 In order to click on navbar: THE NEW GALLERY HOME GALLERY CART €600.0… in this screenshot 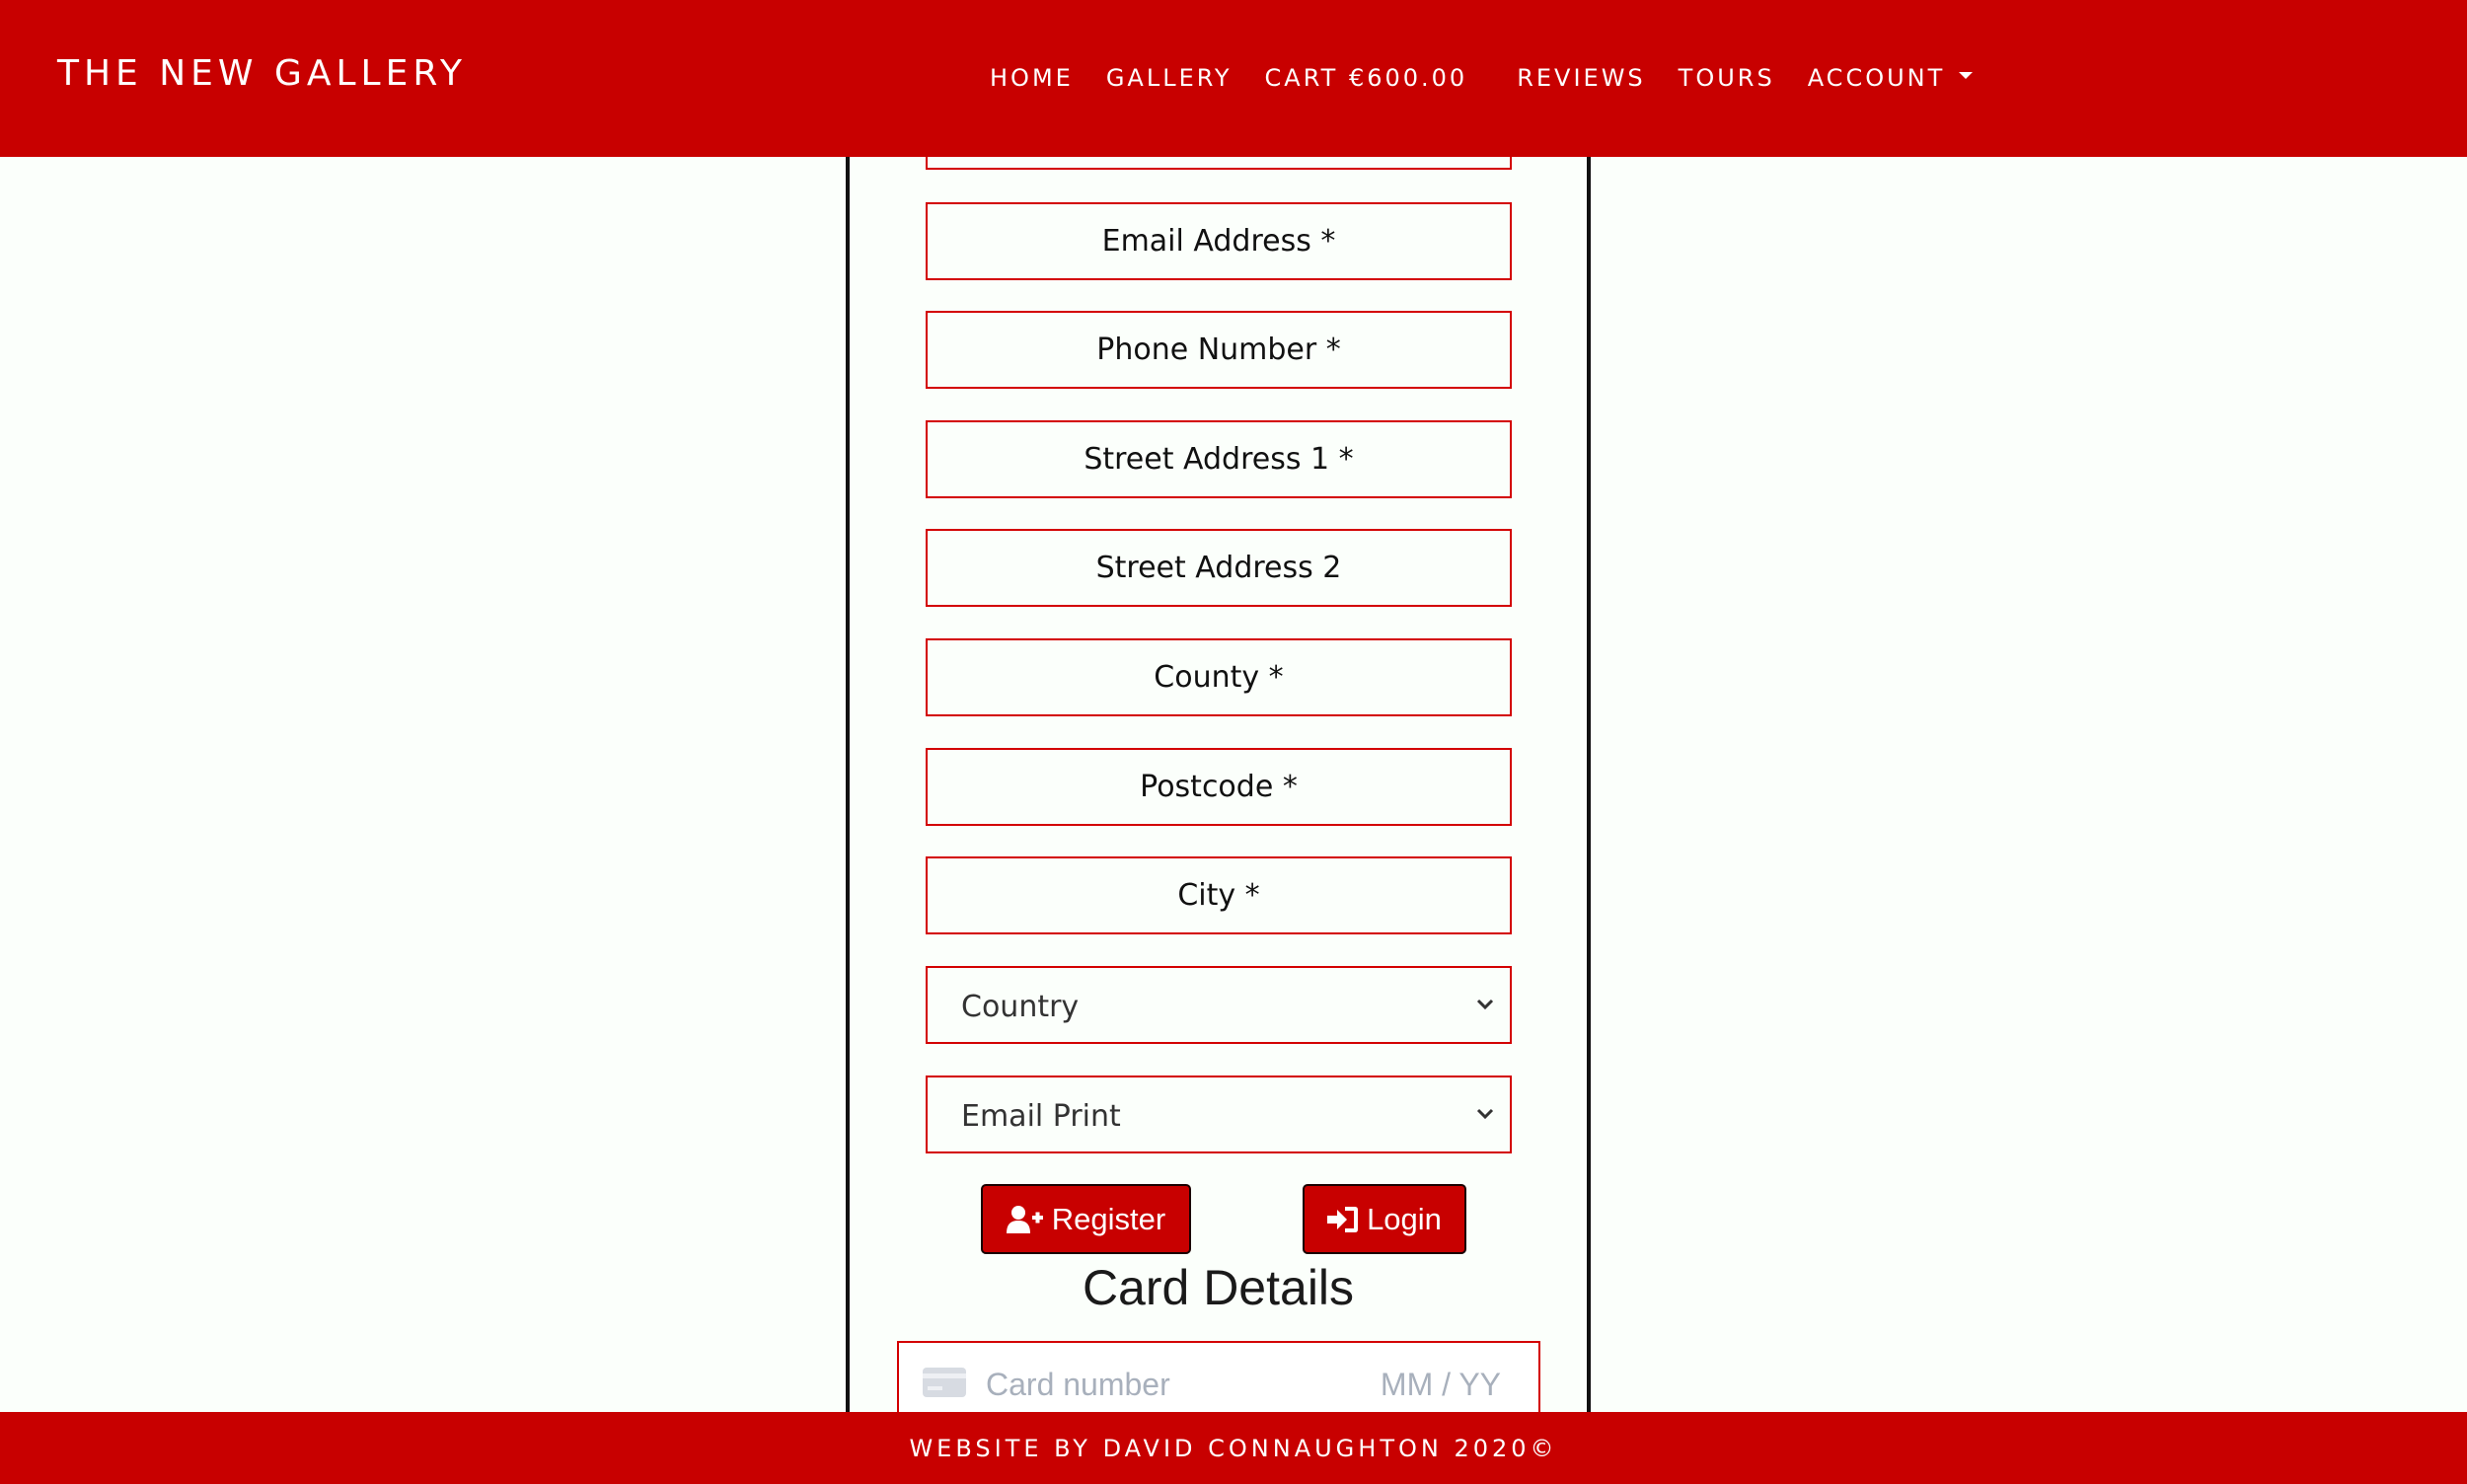, I will do `click(1233, 78)`.